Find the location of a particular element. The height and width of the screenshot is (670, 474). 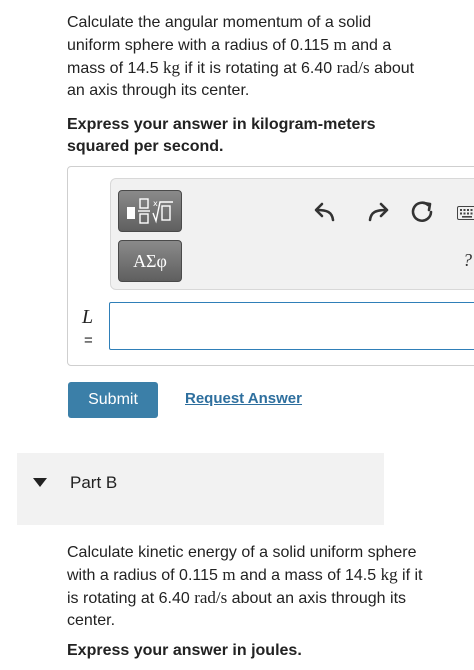

undo-icon is located at coordinates (326, 212).